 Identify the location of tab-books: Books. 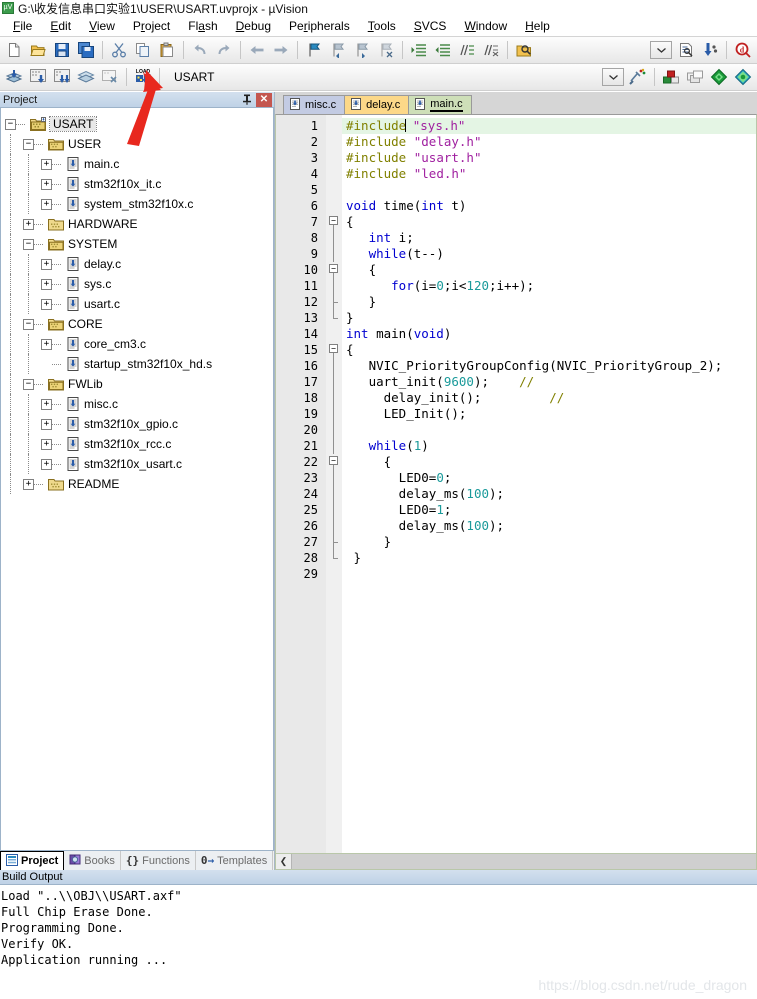
(92, 860).